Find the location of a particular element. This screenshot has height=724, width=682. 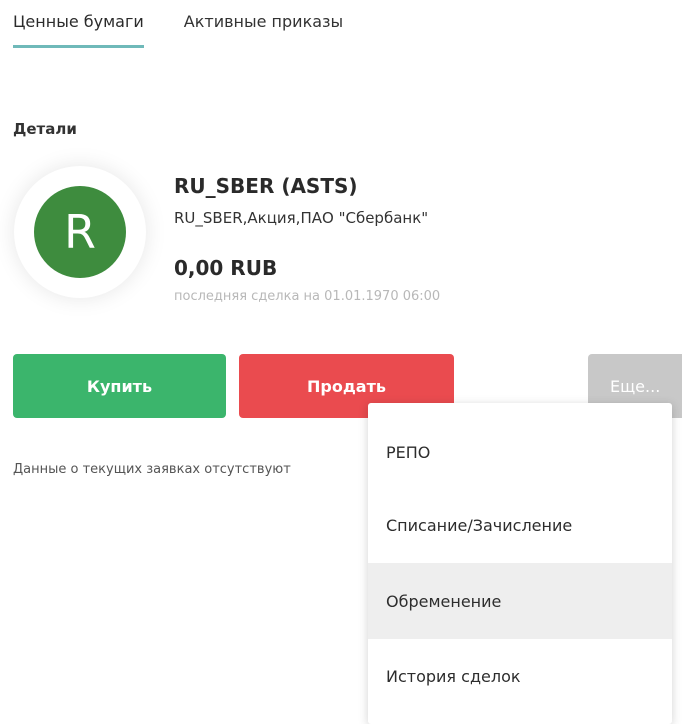

security-description: RU_SBER,Акция,ПАО "Сбербанк" is located at coordinates (301, 218).